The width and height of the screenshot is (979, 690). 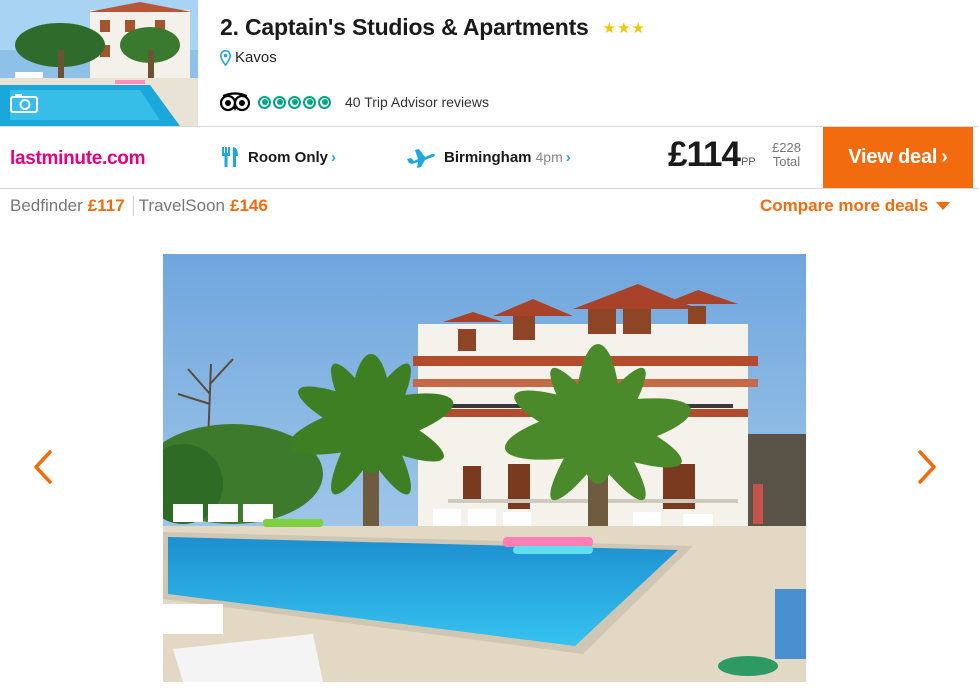 What do you see at coordinates (893, 157) in the screenshot?
I see `view-deal-label: View deal` at bounding box center [893, 157].